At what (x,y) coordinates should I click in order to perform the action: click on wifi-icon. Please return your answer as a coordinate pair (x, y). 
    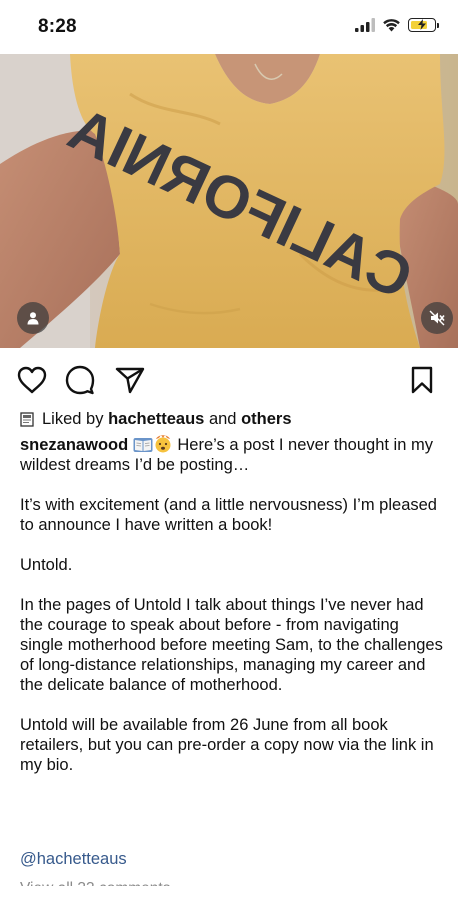
    Looking at the image, I should click on (391, 25).